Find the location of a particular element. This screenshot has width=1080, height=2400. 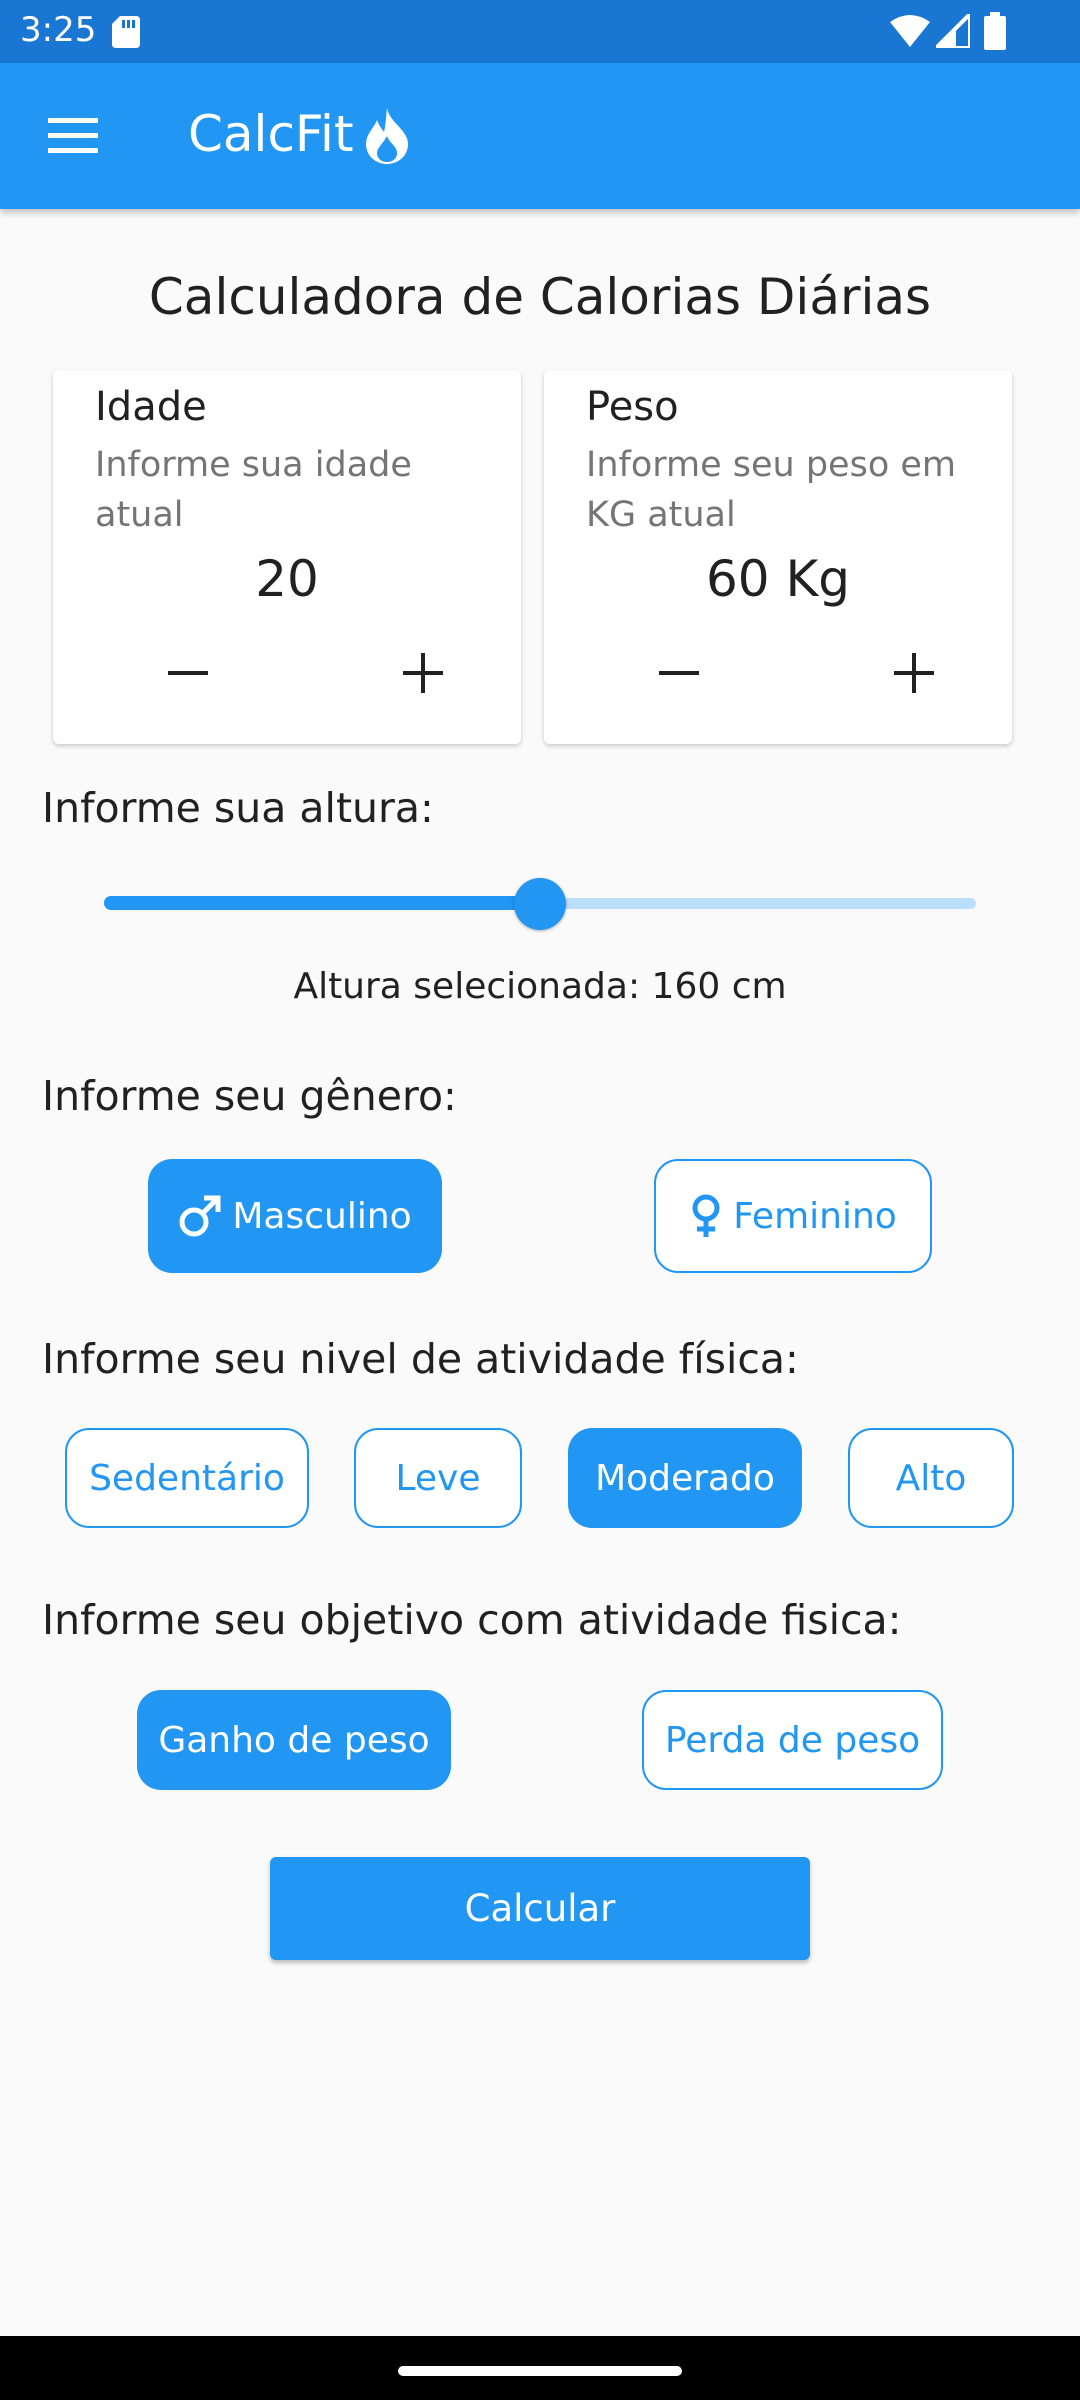

activity-high-label: Alto is located at coordinates (931, 1478).